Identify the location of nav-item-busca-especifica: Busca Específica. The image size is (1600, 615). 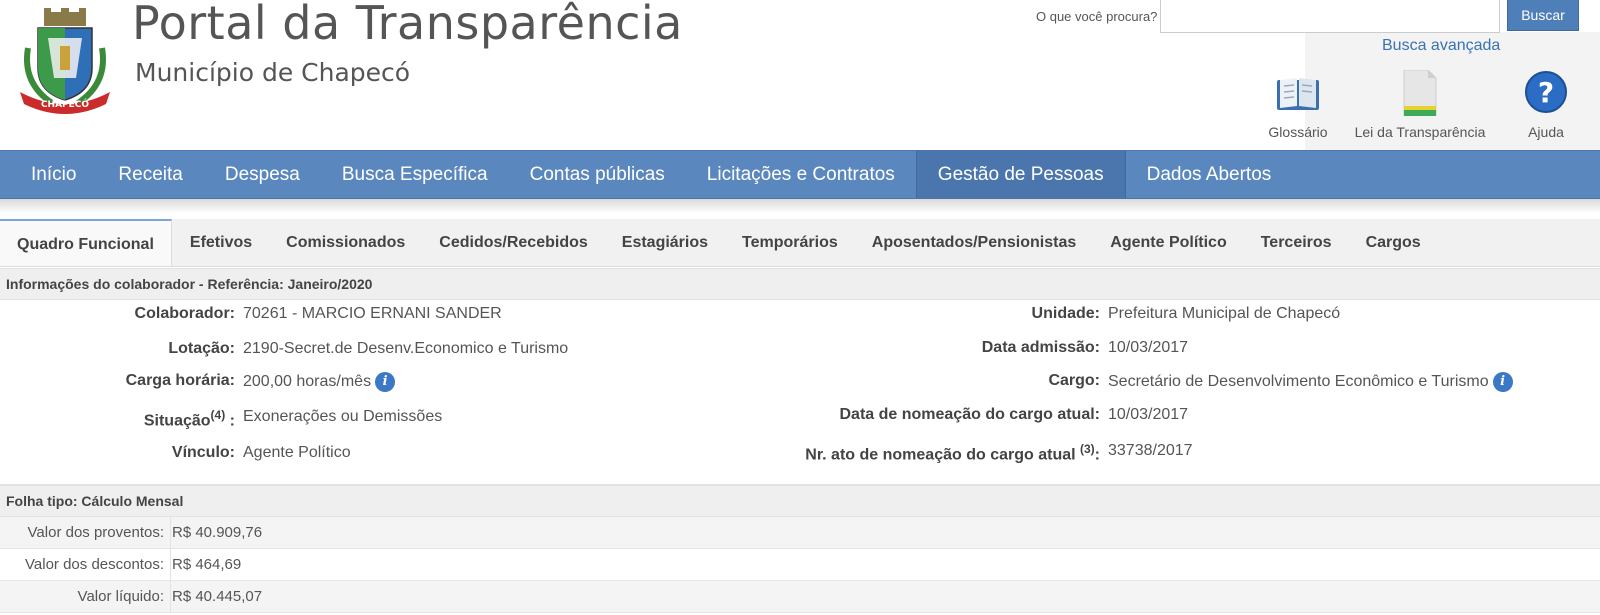
(415, 174).